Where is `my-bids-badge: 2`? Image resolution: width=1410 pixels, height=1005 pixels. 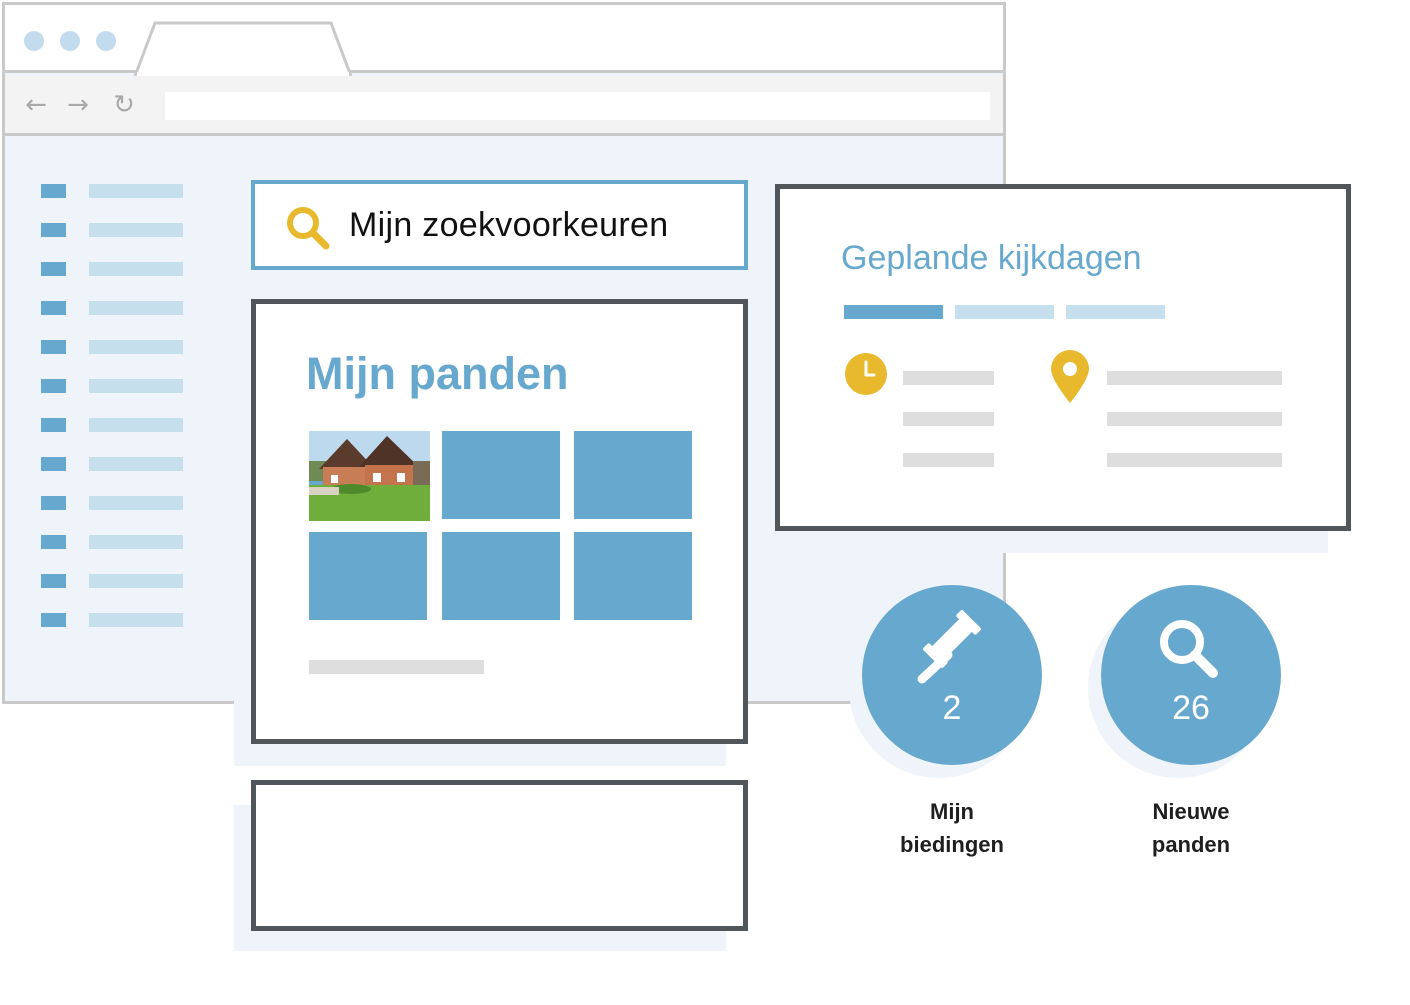 my-bids-badge: 2 is located at coordinates (952, 675).